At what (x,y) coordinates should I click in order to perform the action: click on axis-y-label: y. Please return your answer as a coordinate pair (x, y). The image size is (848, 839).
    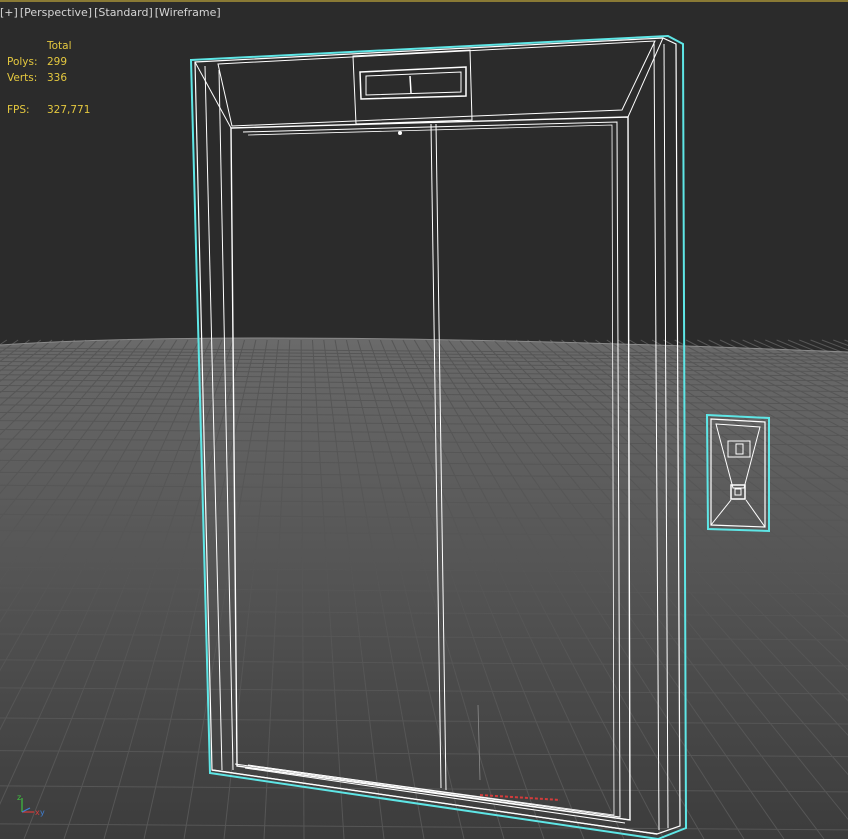
    Looking at the image, I should click on (42, 812).